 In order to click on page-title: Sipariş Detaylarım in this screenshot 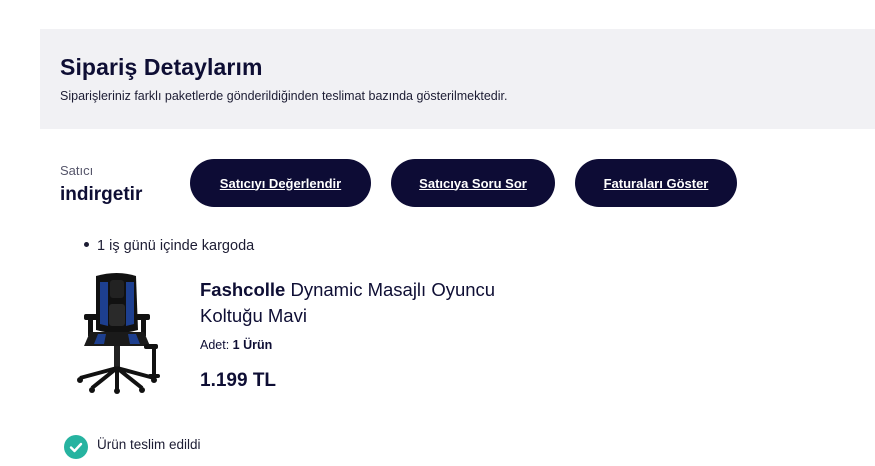, I will do `click(161, 67)`.